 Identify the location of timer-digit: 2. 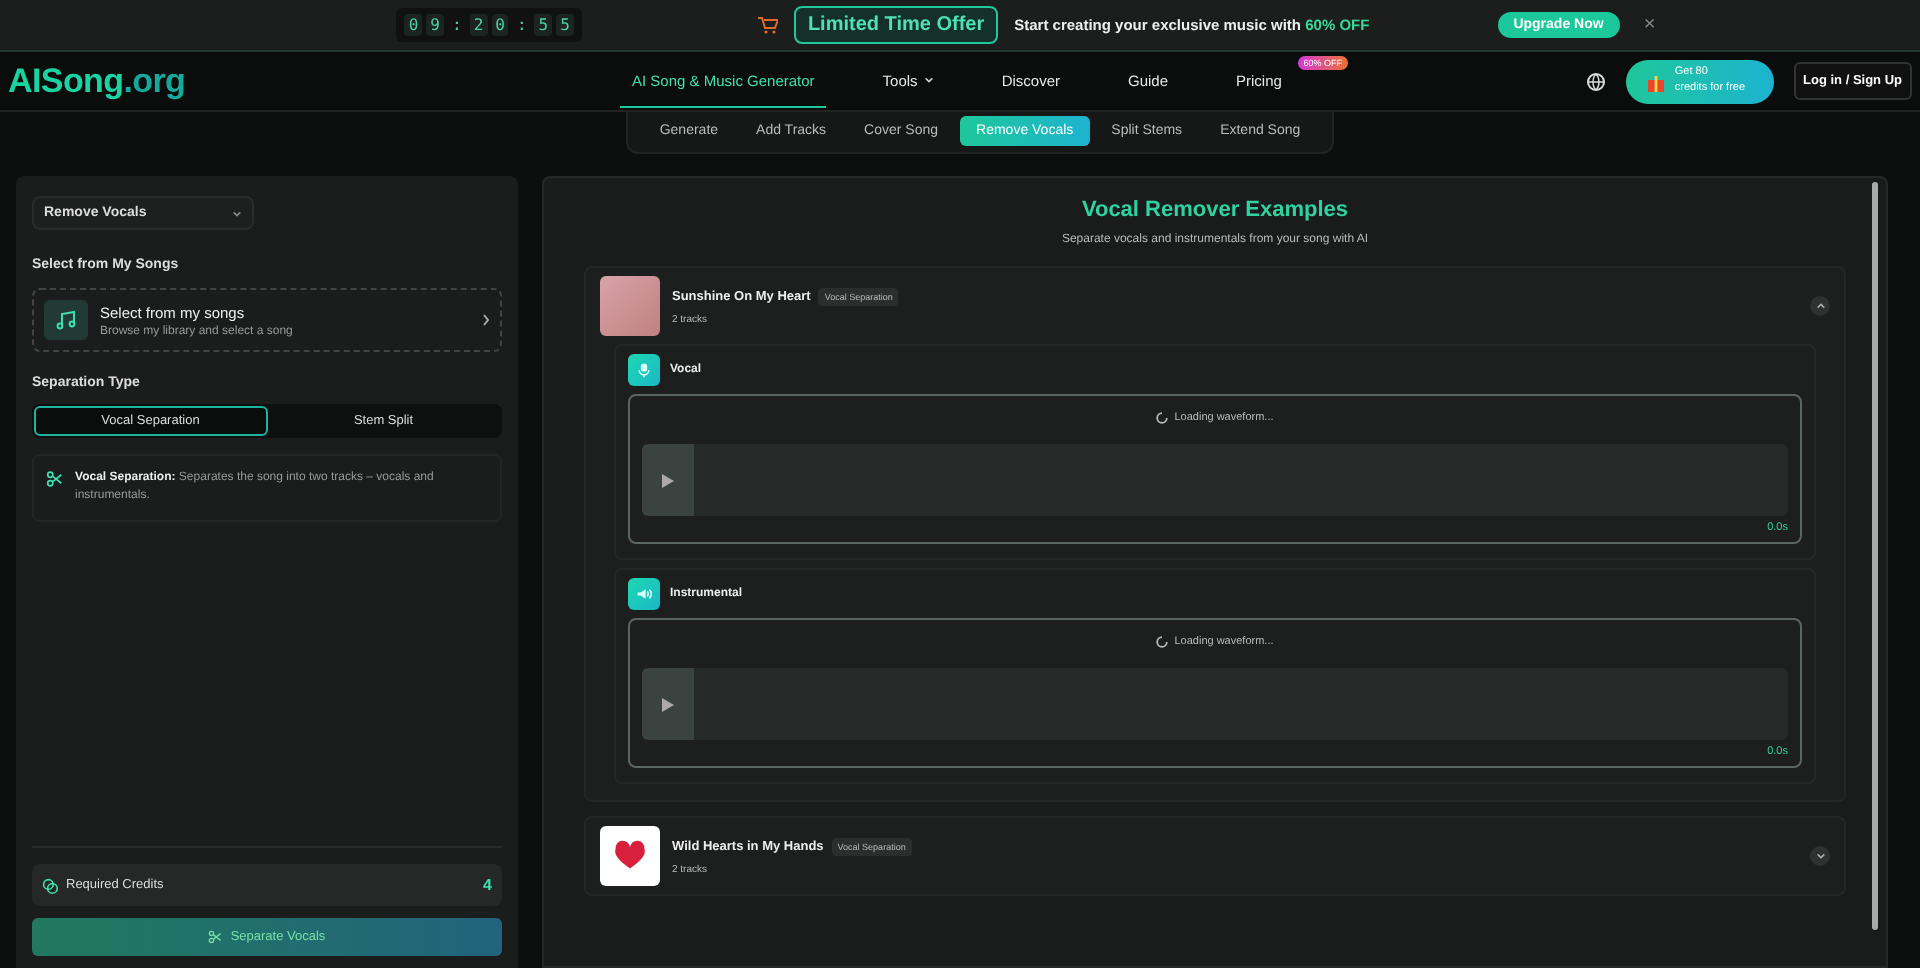
(478, 25).